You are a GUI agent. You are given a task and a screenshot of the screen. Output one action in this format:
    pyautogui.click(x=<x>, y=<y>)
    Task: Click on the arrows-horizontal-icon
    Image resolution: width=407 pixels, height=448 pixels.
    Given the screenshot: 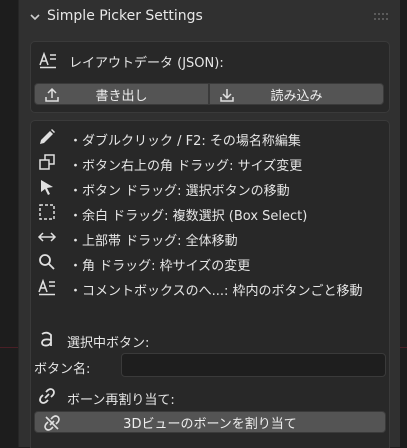 What is the action you would take?
    pyautogui.click(x=47, y=237)
    